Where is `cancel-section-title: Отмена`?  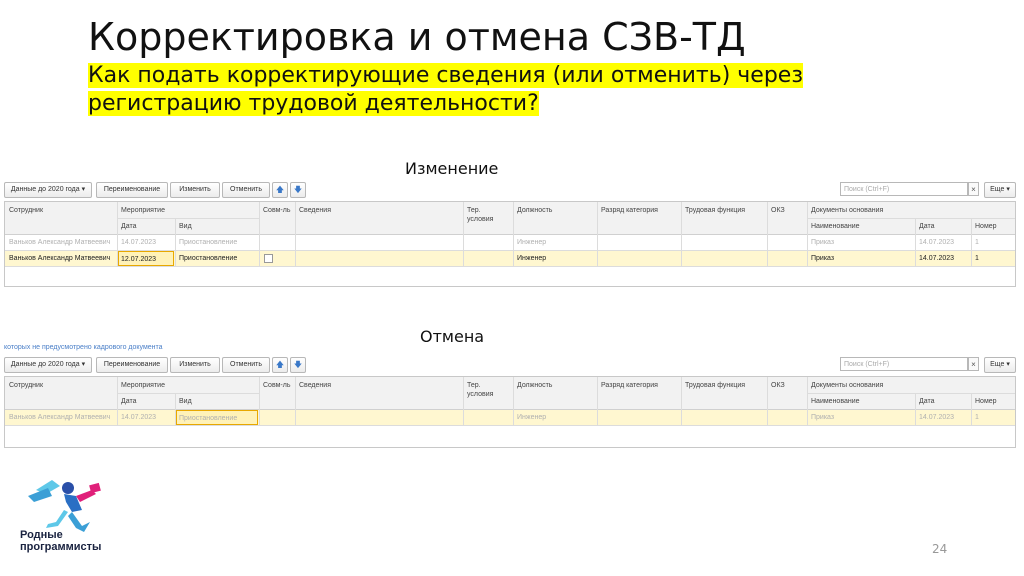
cancel-section-title: Отмена is located at coordinates (452, 336).